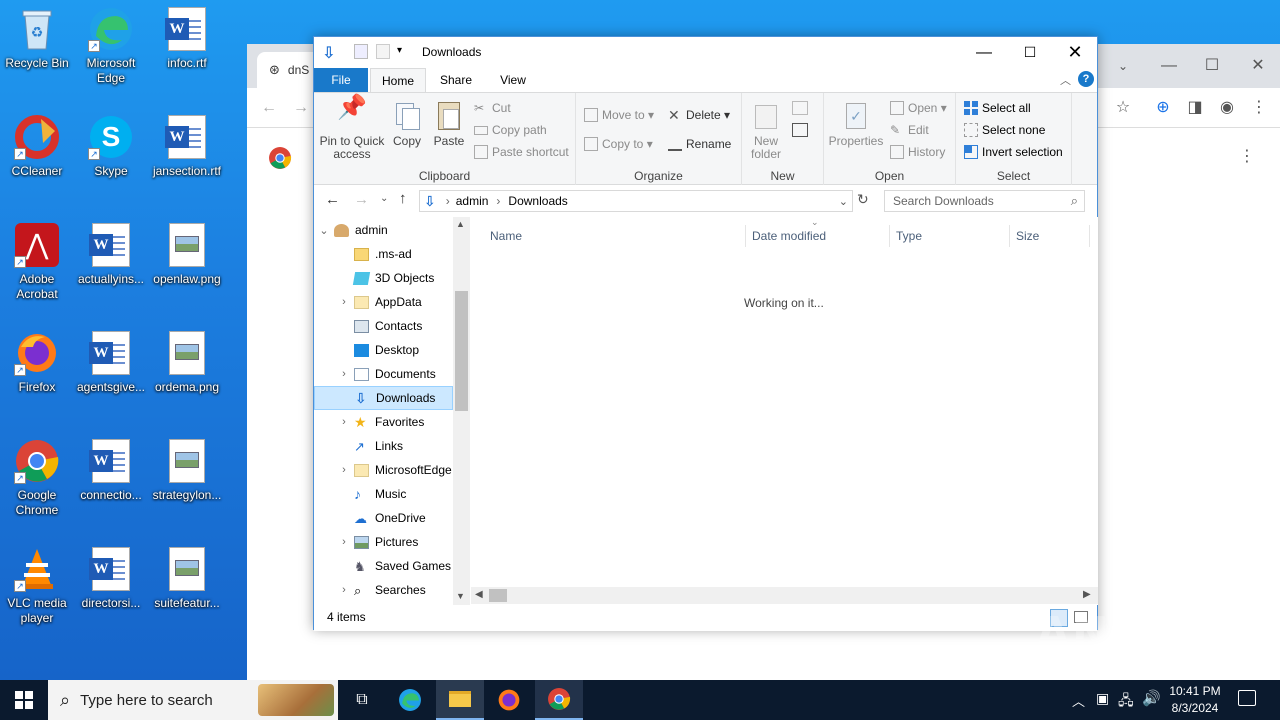 Image resolution: width=1280 pixels, height=720 pixels. Describe the element at coordinates (510, 130) in the screenshot. I see `copy-path-button: Copy path` at that location.